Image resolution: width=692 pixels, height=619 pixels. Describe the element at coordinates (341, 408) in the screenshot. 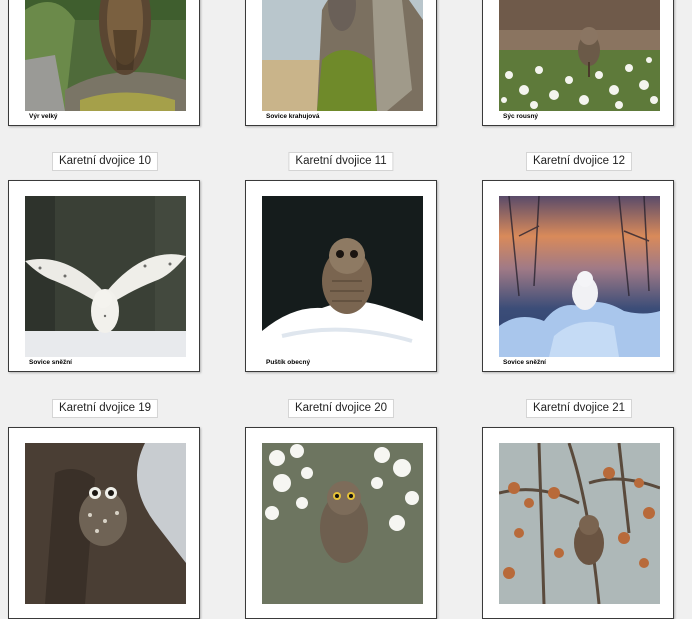

I see `pair-label-20: Karetní dvojice 20` at that location.